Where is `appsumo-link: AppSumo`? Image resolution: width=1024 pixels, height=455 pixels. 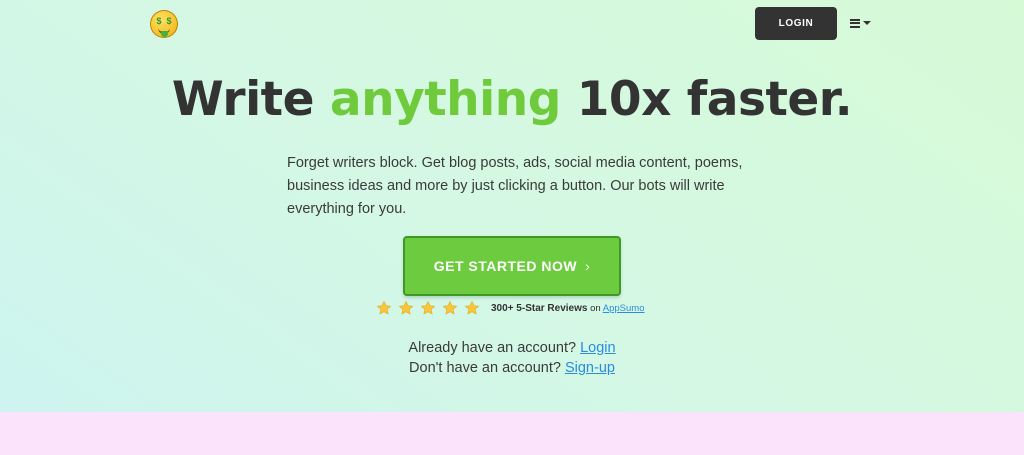 appsumo-link: AppSumo is located at coordinates (624, 308).